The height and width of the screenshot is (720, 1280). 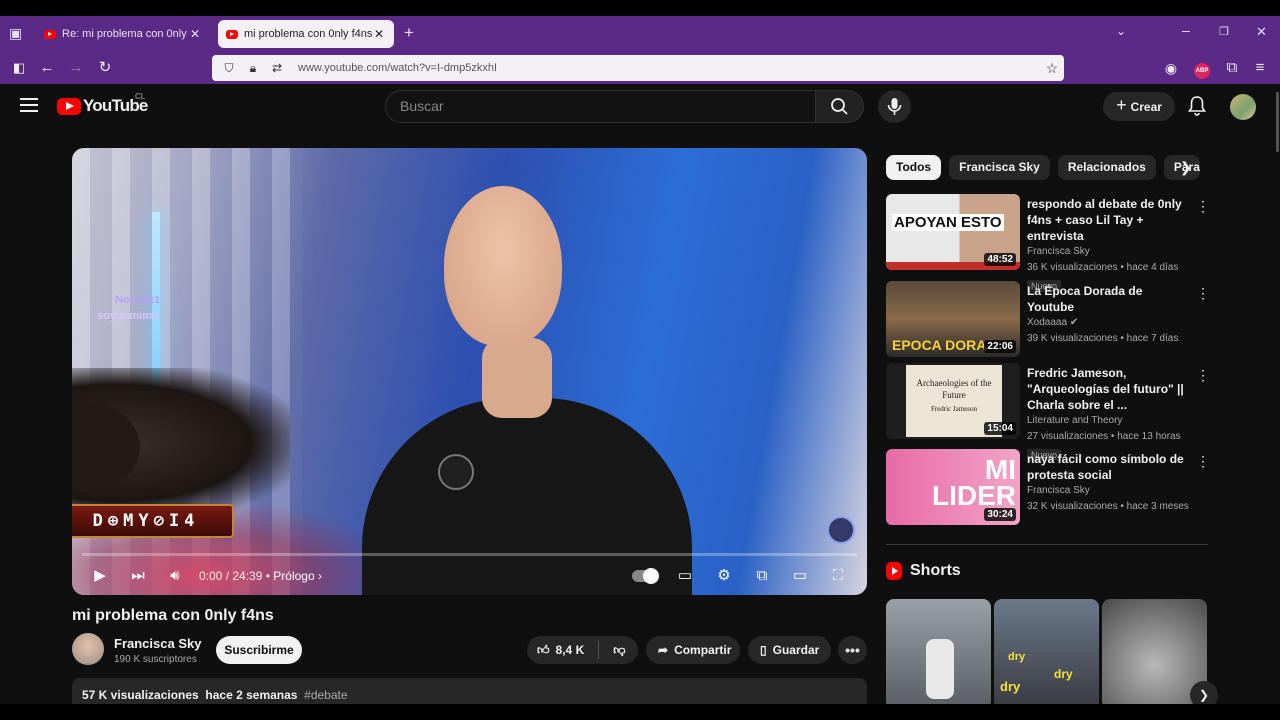 I want to click on chevron-right-icon: ❯, so click(x=1186, y=167).